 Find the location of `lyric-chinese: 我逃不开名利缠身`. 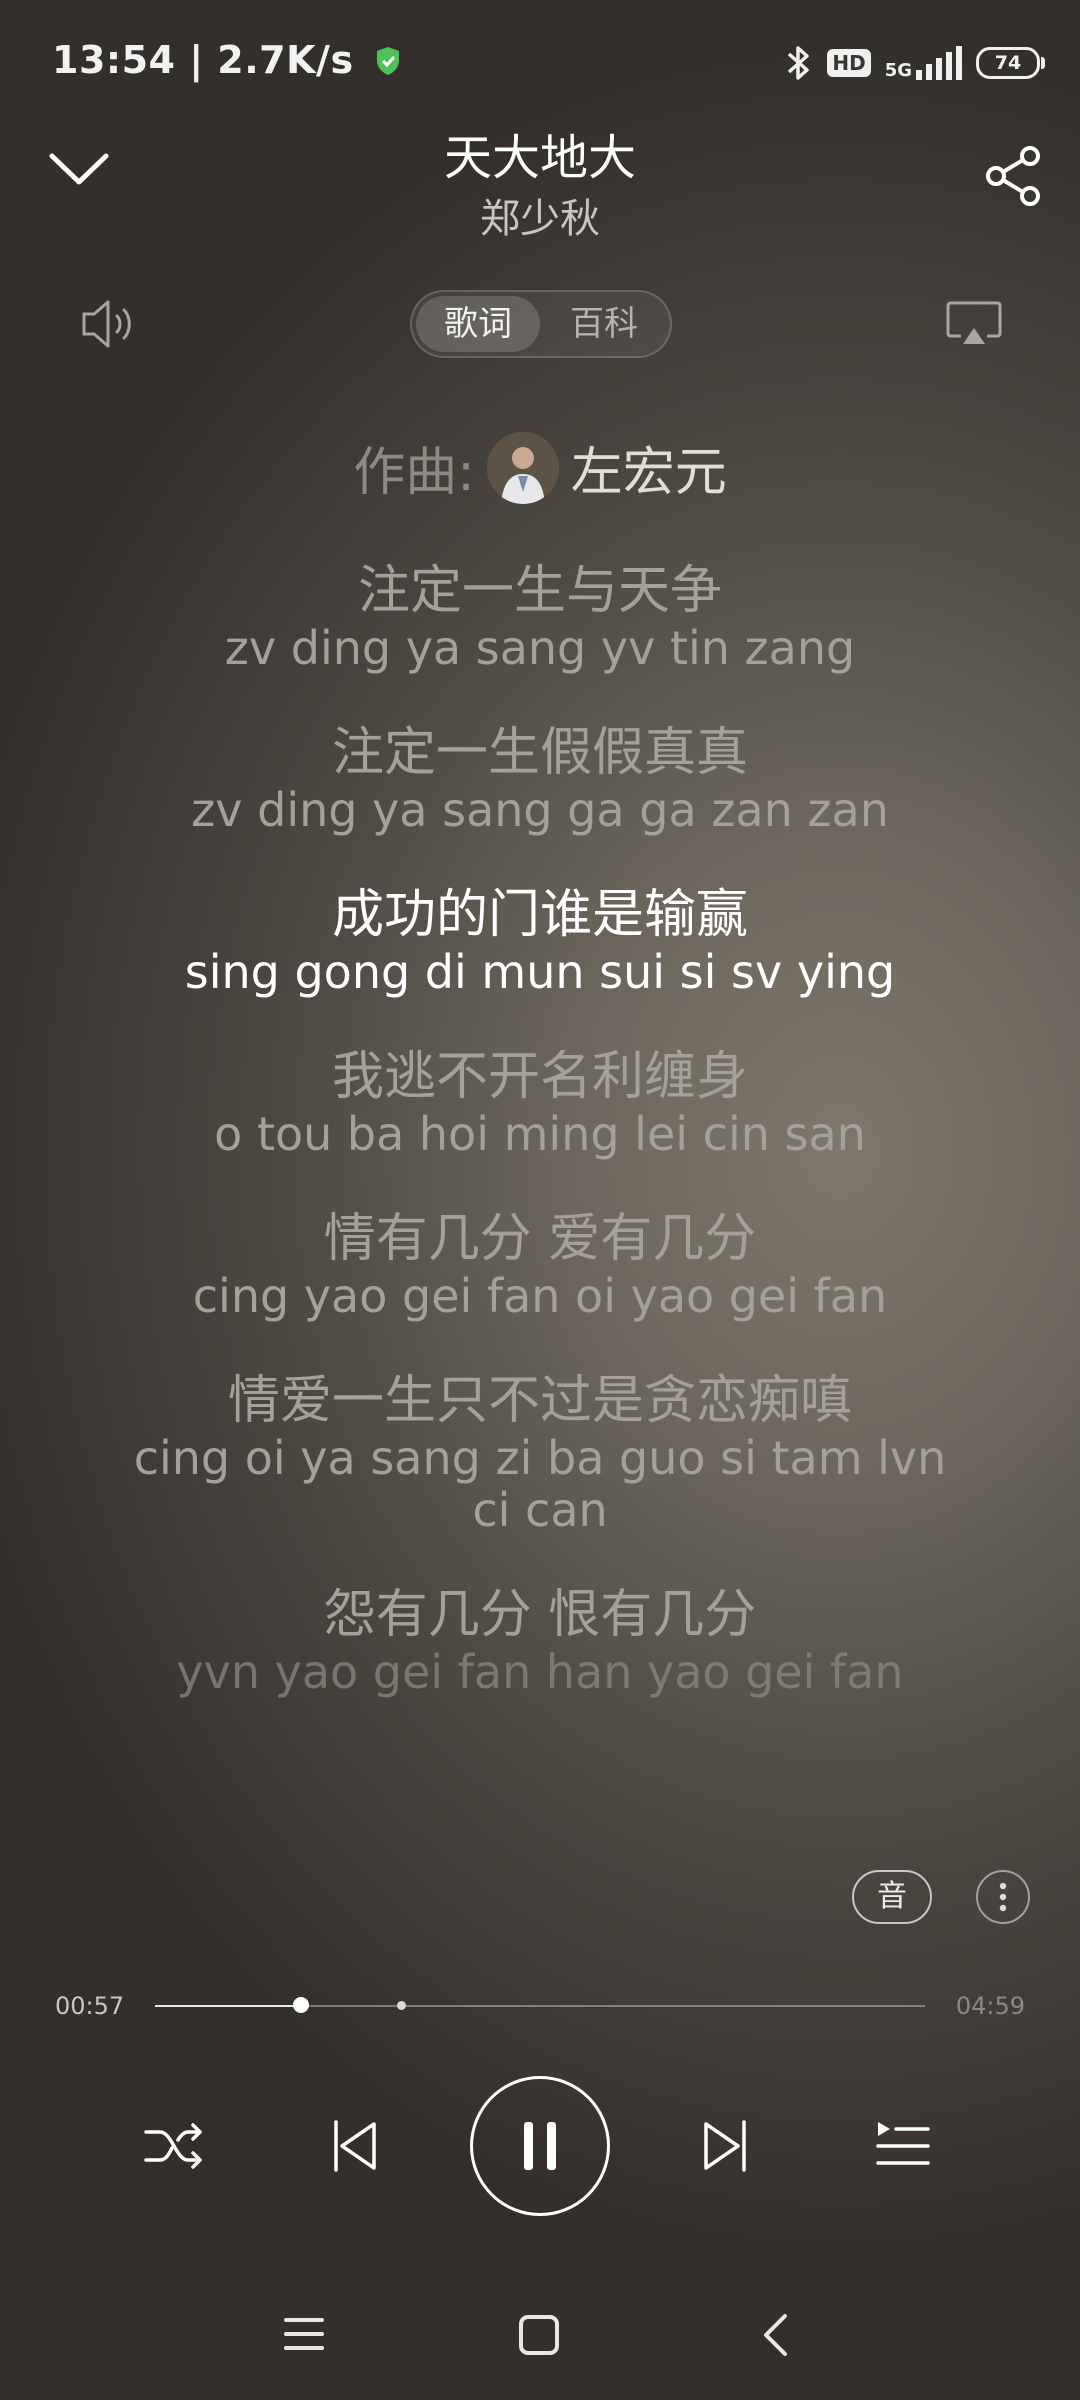

lyric-chinese: 我逃不开名利缠身 is located at coordinates (539, 1077).